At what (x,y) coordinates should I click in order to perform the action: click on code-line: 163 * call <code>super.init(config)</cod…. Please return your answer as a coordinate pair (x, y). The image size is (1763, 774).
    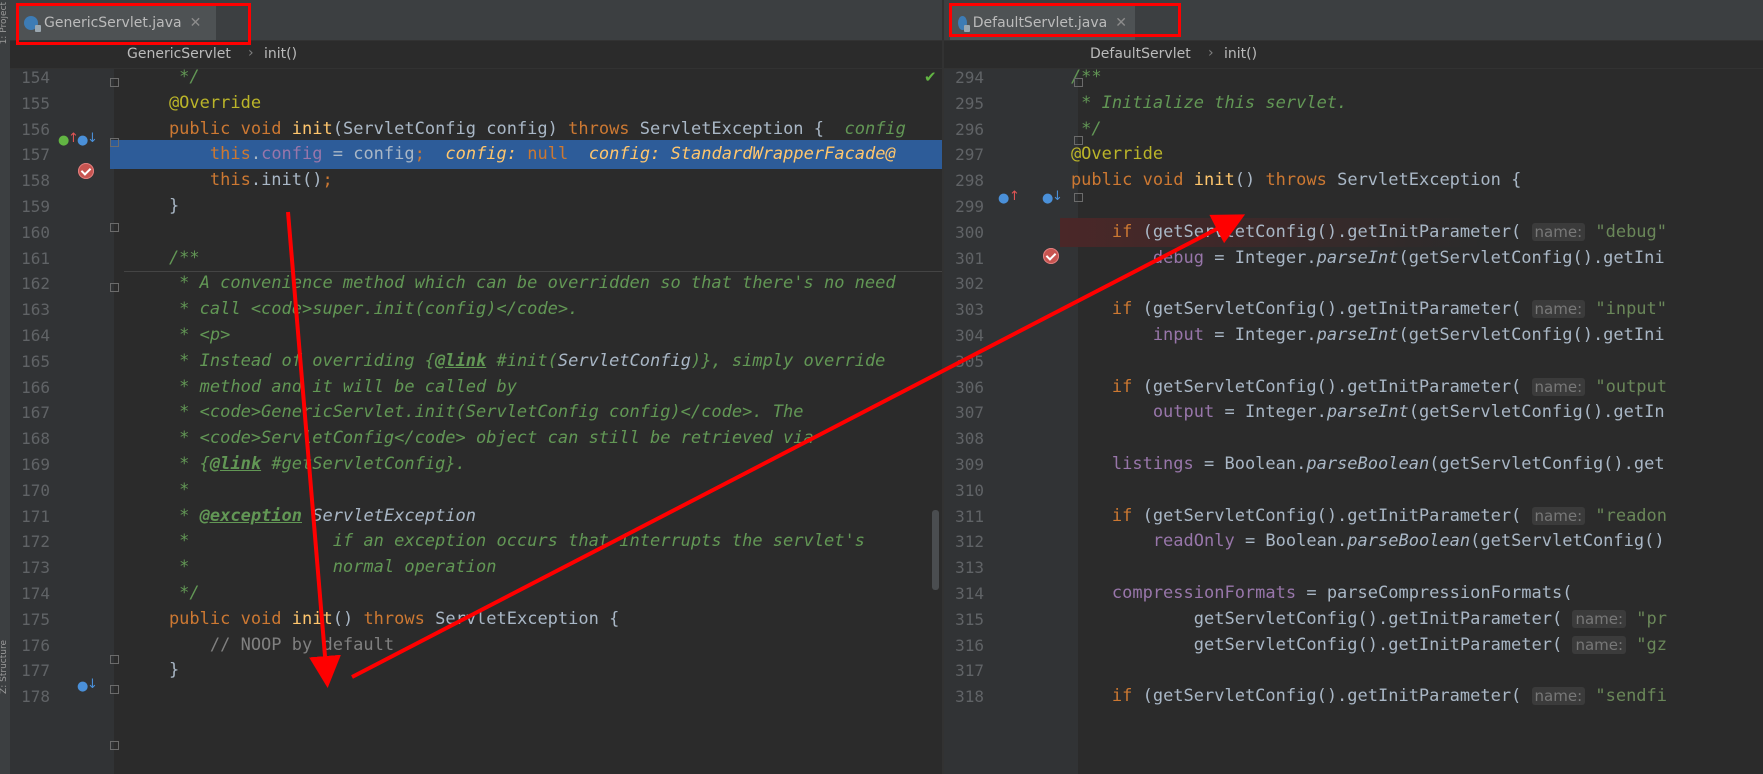
    Looking at the image, I should click on (476, 309).